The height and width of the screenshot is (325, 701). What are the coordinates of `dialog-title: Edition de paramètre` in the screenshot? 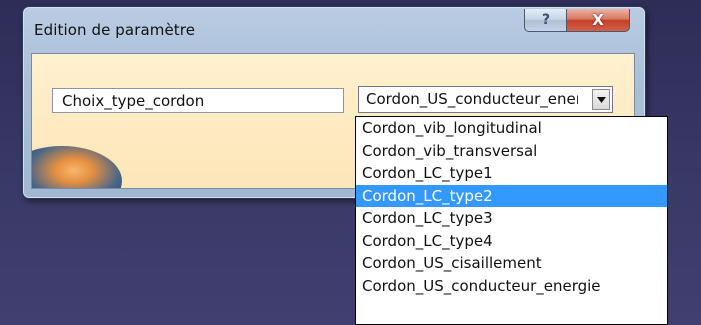 It's located at (115, 30).